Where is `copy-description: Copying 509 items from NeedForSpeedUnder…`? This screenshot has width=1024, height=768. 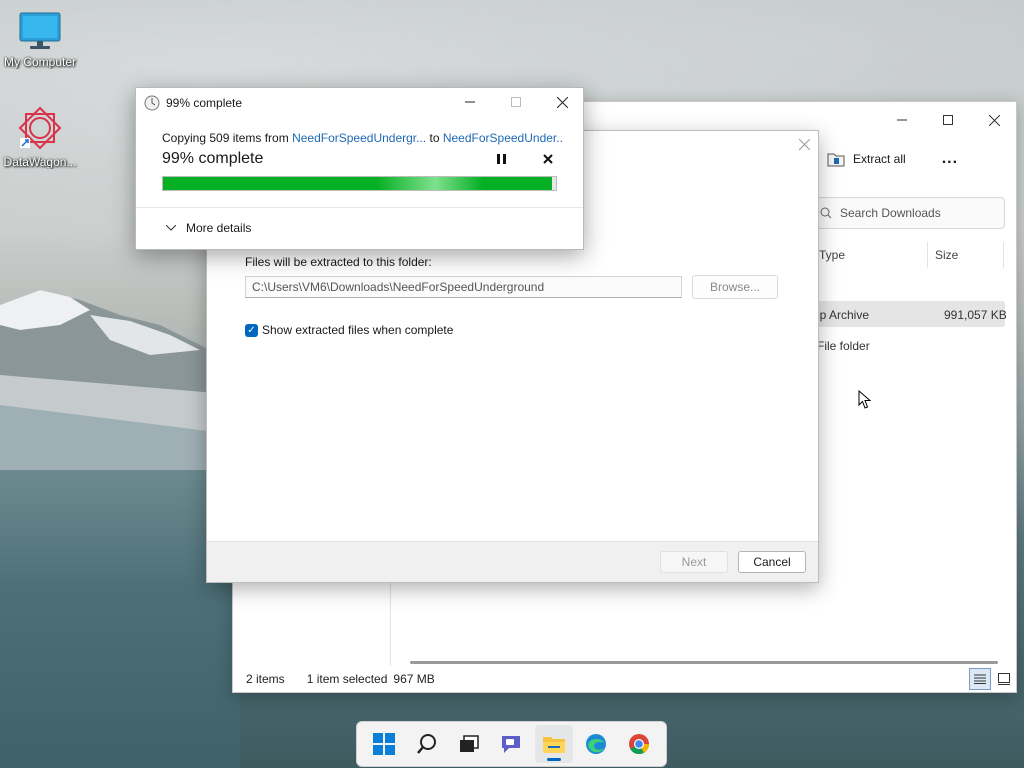 copy-description: Copying 509 items from NeedForSpeedUnder… is located at coordinates (362, 138).